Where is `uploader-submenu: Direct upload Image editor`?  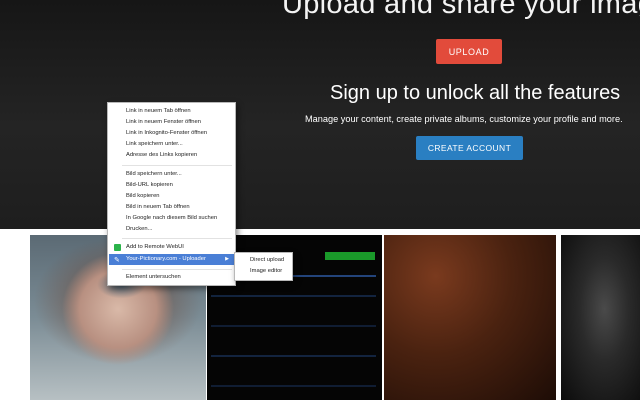 uploader-submenu: Direct upload Image editor is located at coordinates (263, 266).